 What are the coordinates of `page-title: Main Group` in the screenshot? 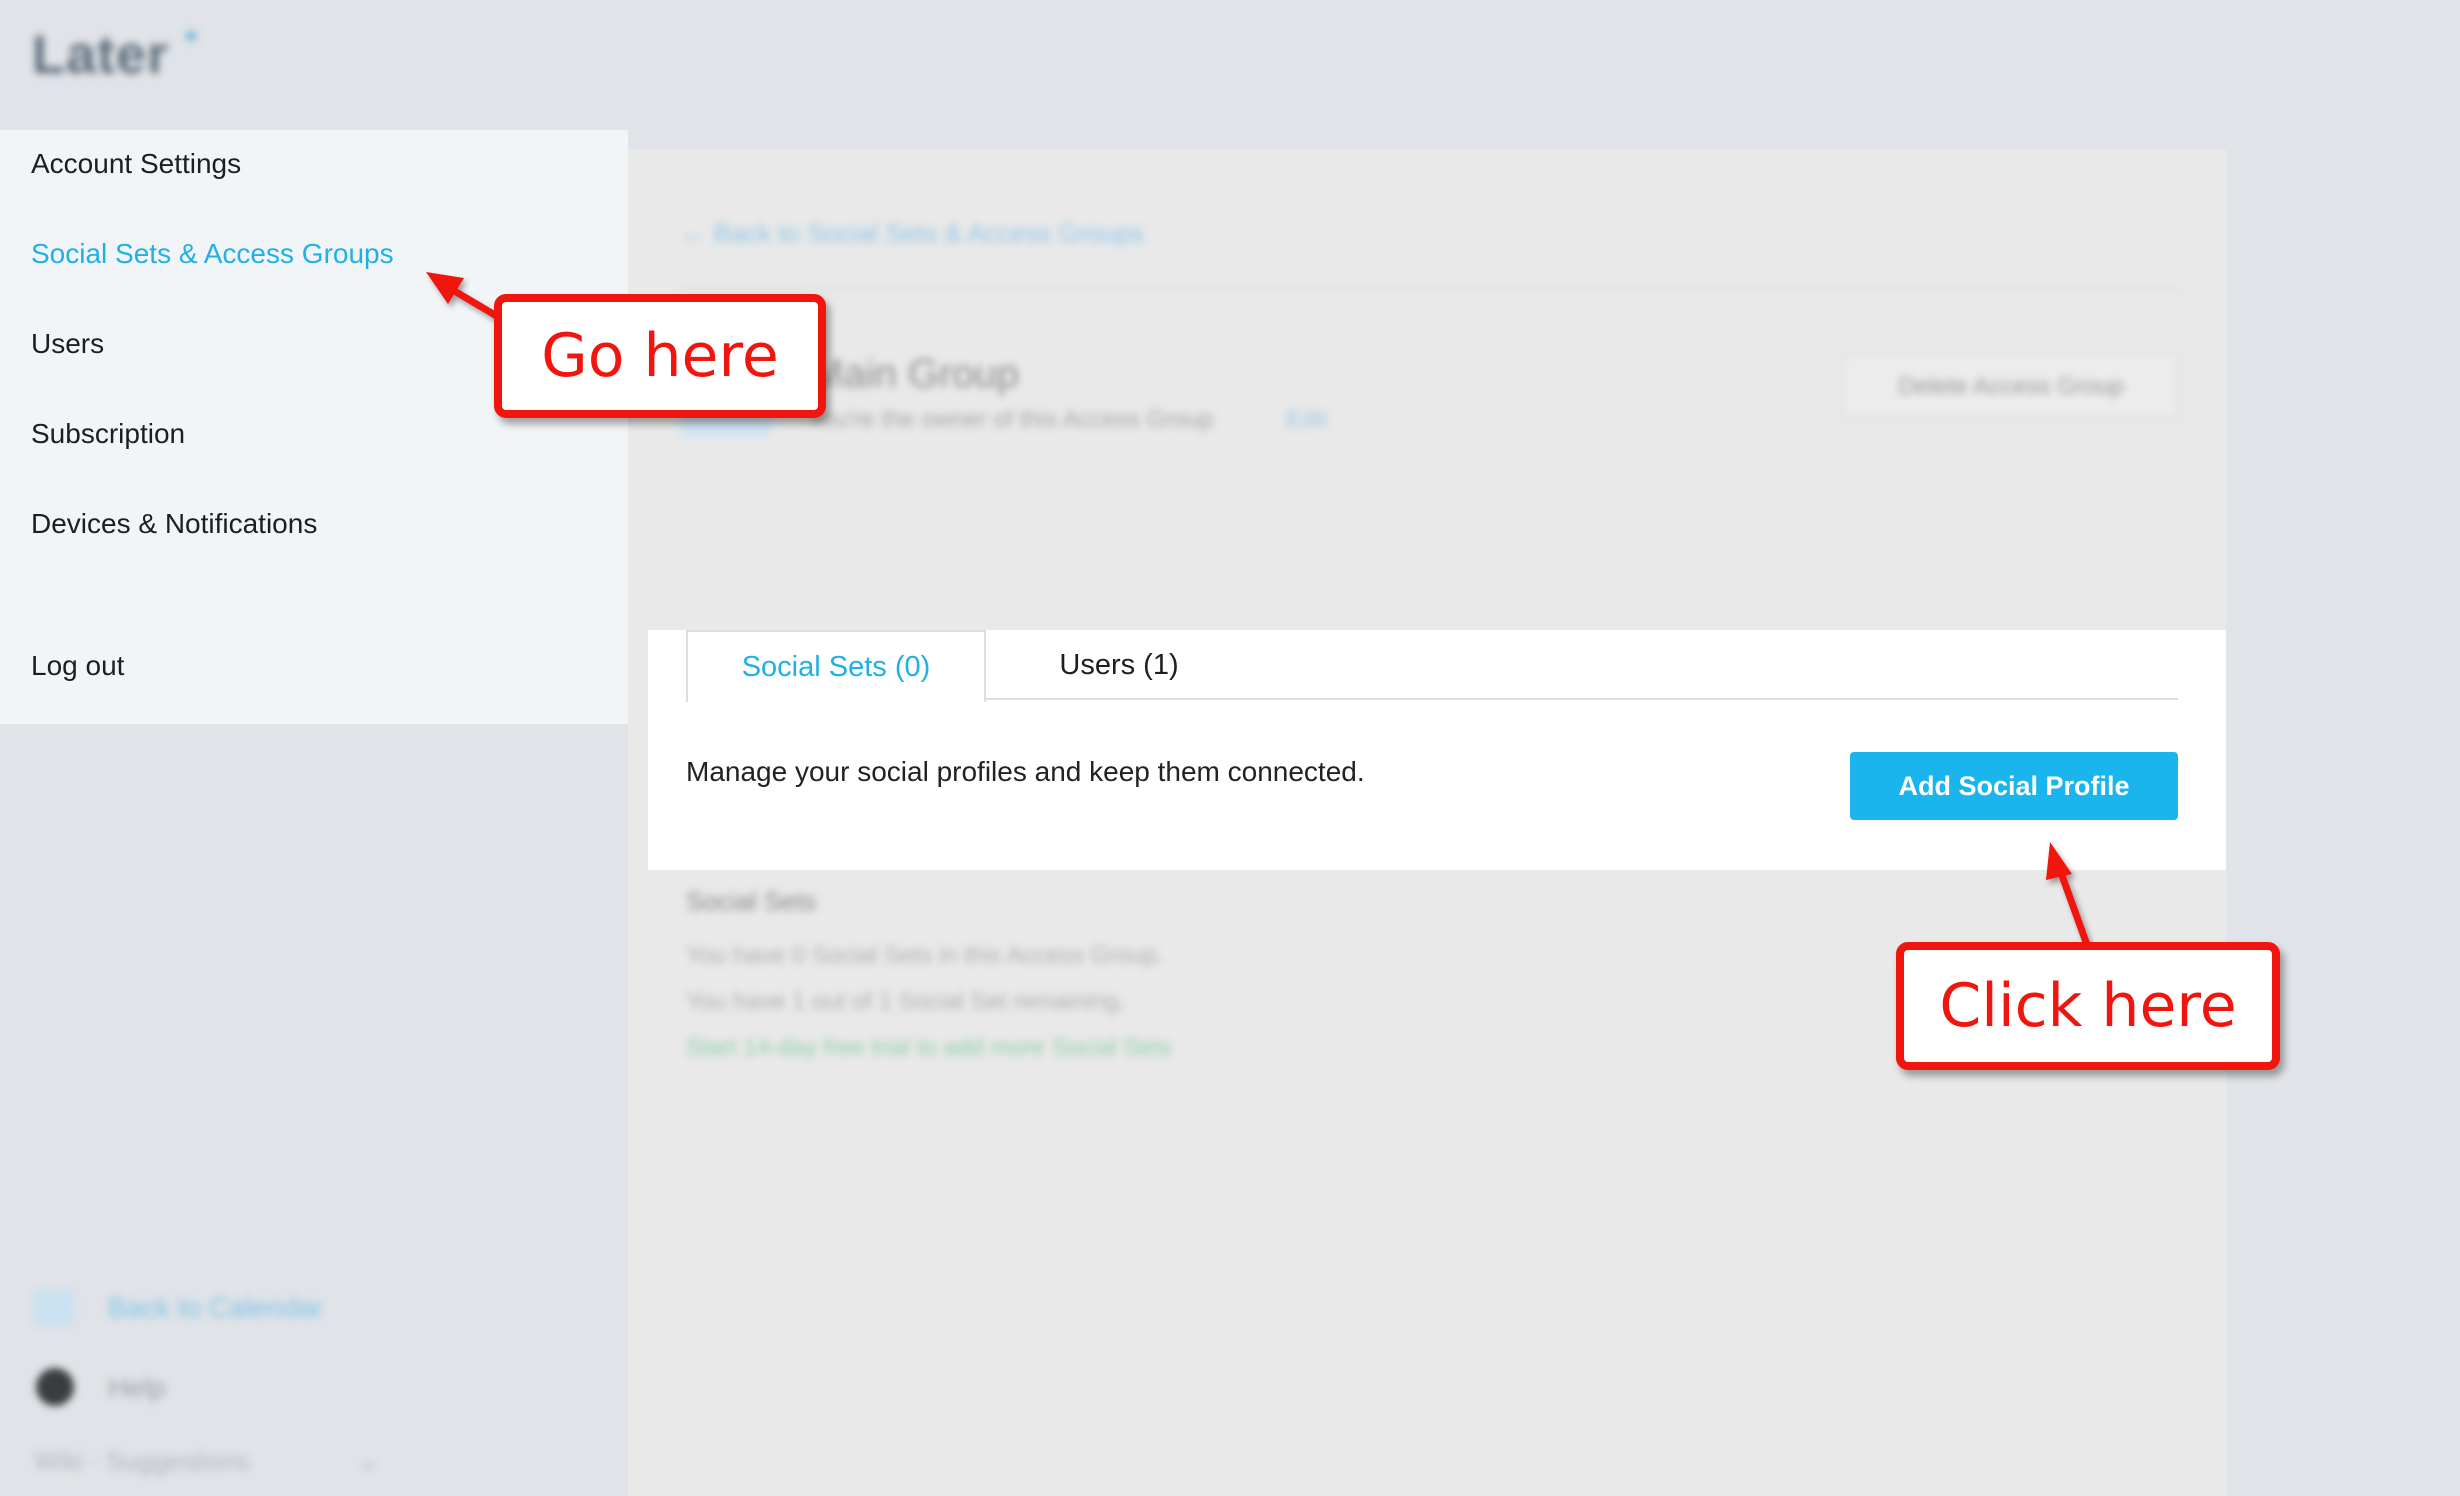 It's located at (914, 374).